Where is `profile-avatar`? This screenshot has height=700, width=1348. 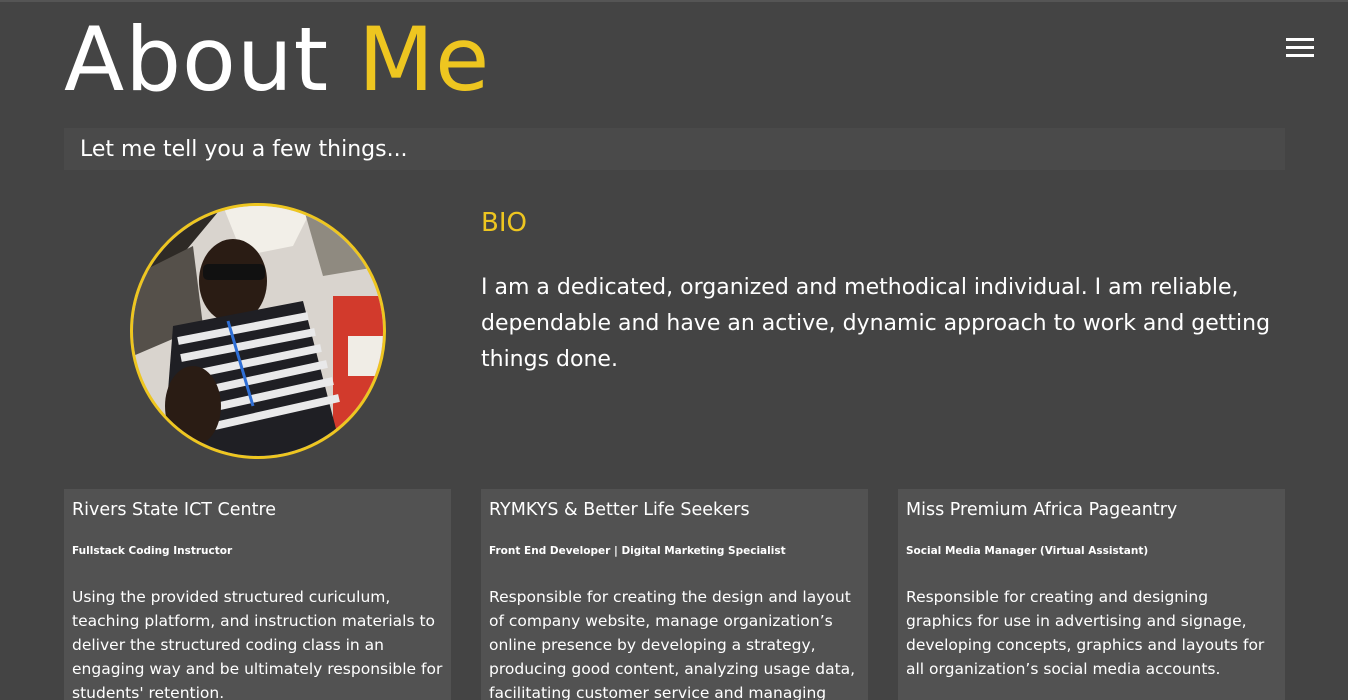
profile-avatar is located at coordinates (258, 331).